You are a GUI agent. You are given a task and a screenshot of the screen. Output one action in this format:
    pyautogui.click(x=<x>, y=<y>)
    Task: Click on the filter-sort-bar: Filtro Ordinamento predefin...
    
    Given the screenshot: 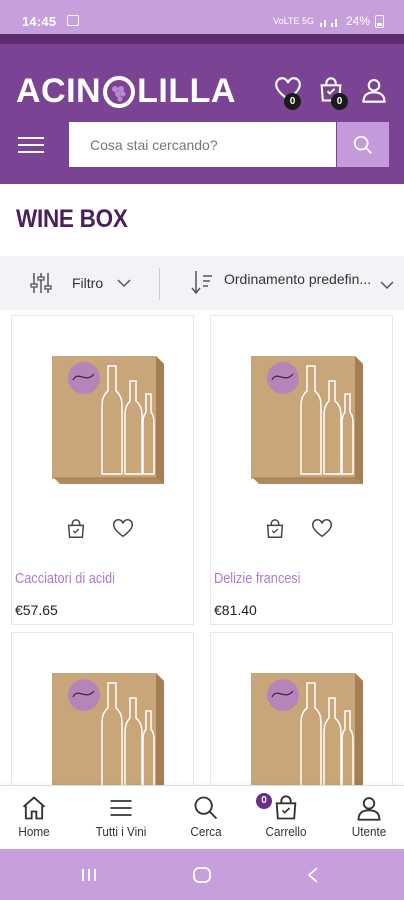 What is the action you would take?
    pyautogui.click(x=202, y=283)
    